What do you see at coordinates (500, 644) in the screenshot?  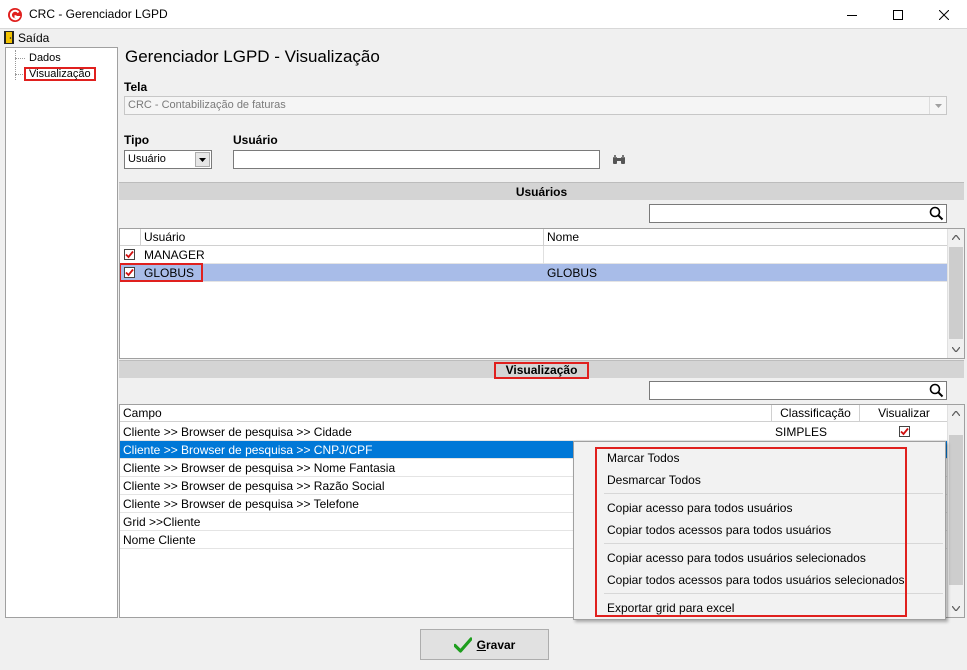 I see `gravar-label: ravar` at bounding box center [500, 644].